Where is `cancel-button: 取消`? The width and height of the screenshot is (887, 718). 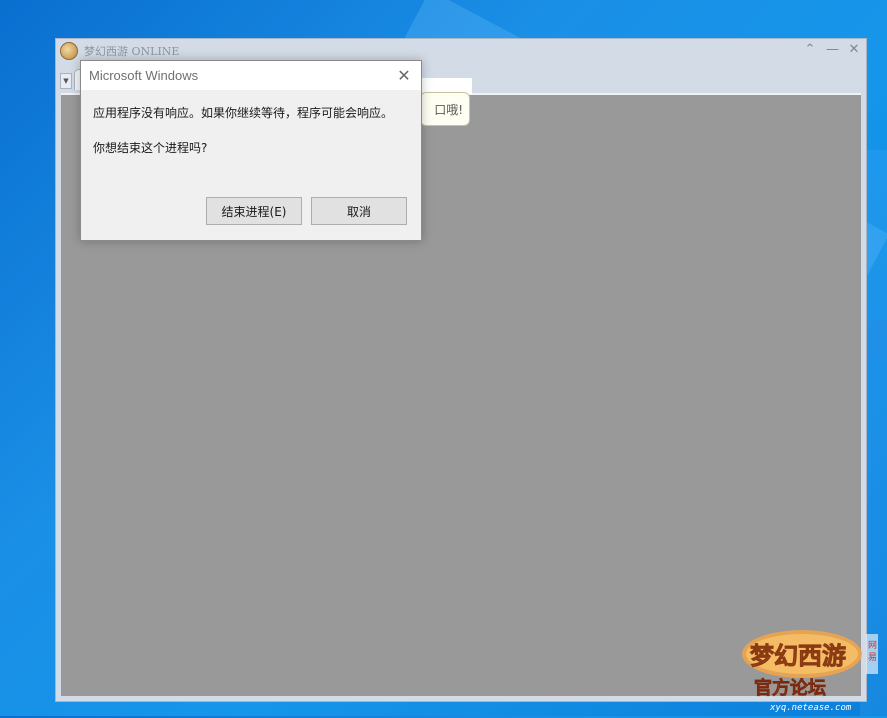
cancel-button: 取消 is located at coordinates (359, 211).